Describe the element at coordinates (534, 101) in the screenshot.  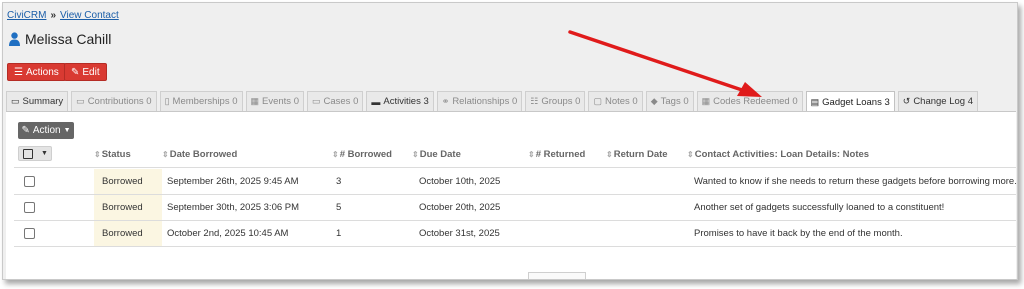
I see `users-icon: ☷` at that location.